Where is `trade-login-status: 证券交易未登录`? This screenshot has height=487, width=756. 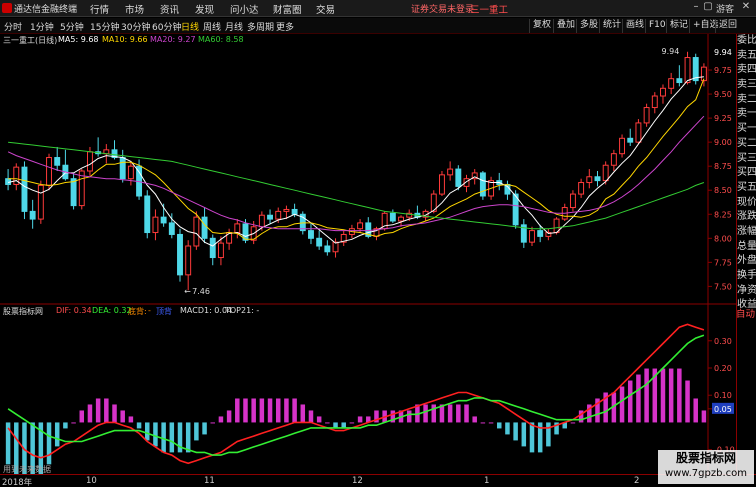
trade-login-status: 证券交易未登录 is located at coordinates (442, 8).